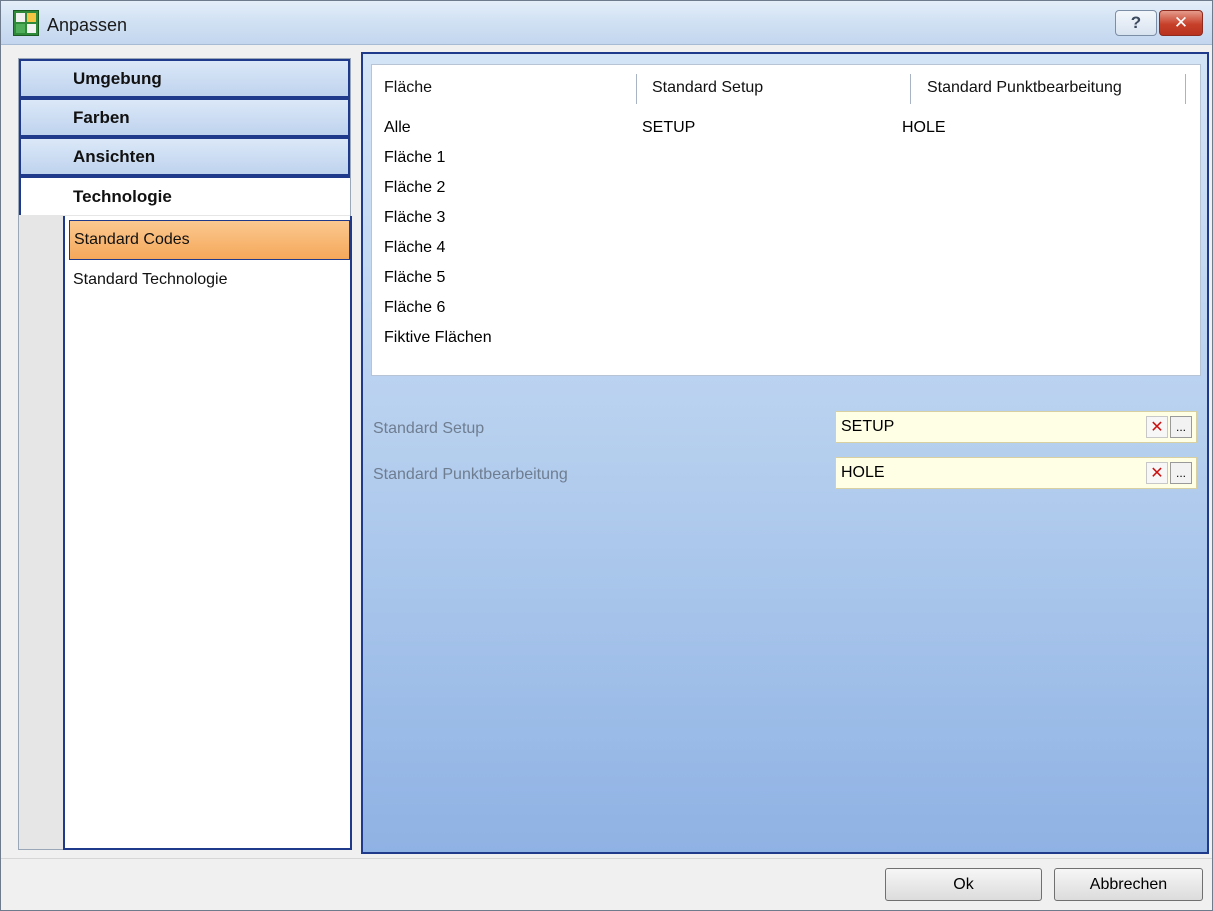  Describe the element at coordinates (415, 157) in the screenshot. I see `cell-flaeche: Fläche 1` at that location.